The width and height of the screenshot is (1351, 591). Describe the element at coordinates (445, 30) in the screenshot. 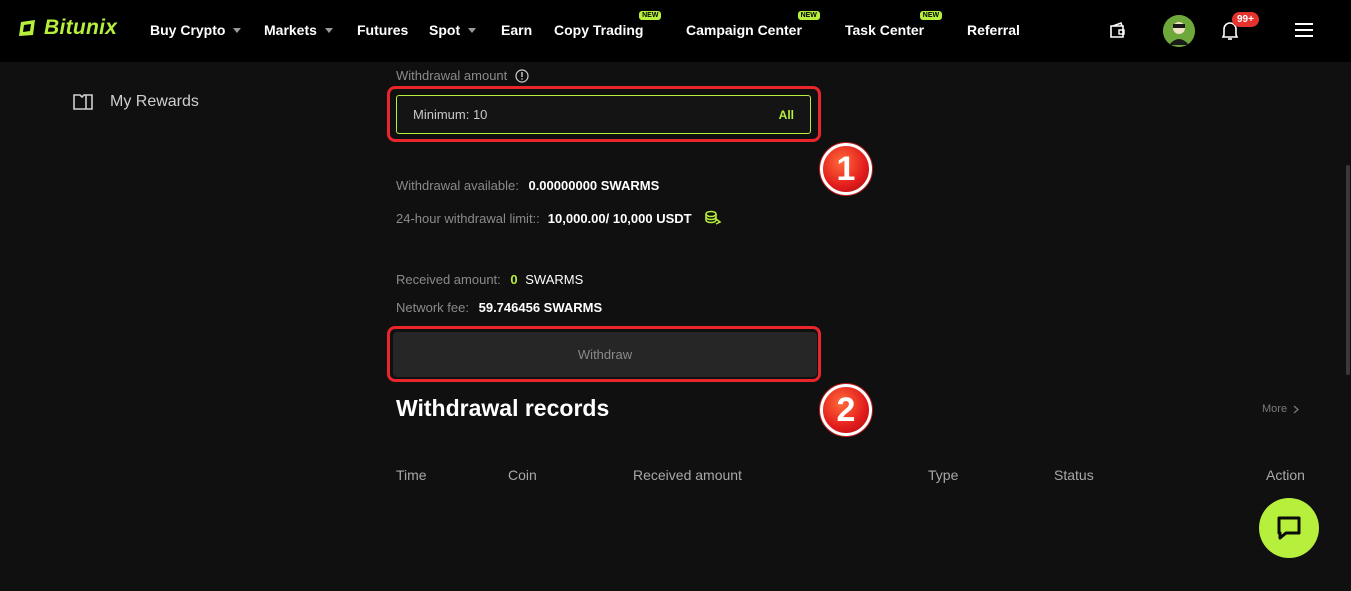

I see `nav-label: Spot` at that location.